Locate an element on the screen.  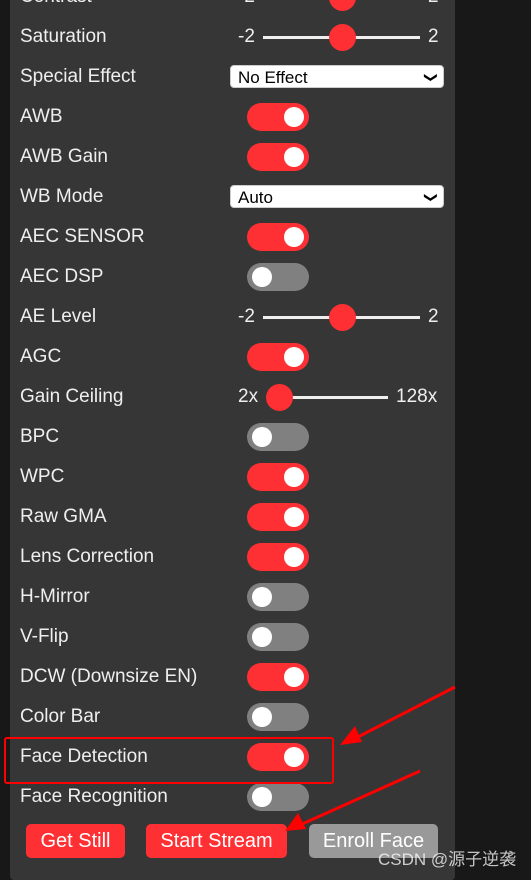
annotation-arrows is located at coordinates (370, 758).